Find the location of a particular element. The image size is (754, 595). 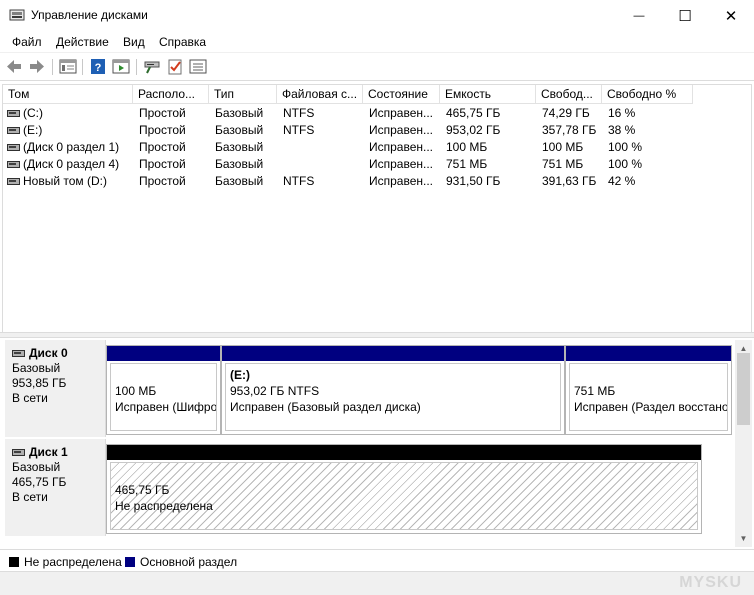

scroll-thumb is located at coordinates (743, 389).